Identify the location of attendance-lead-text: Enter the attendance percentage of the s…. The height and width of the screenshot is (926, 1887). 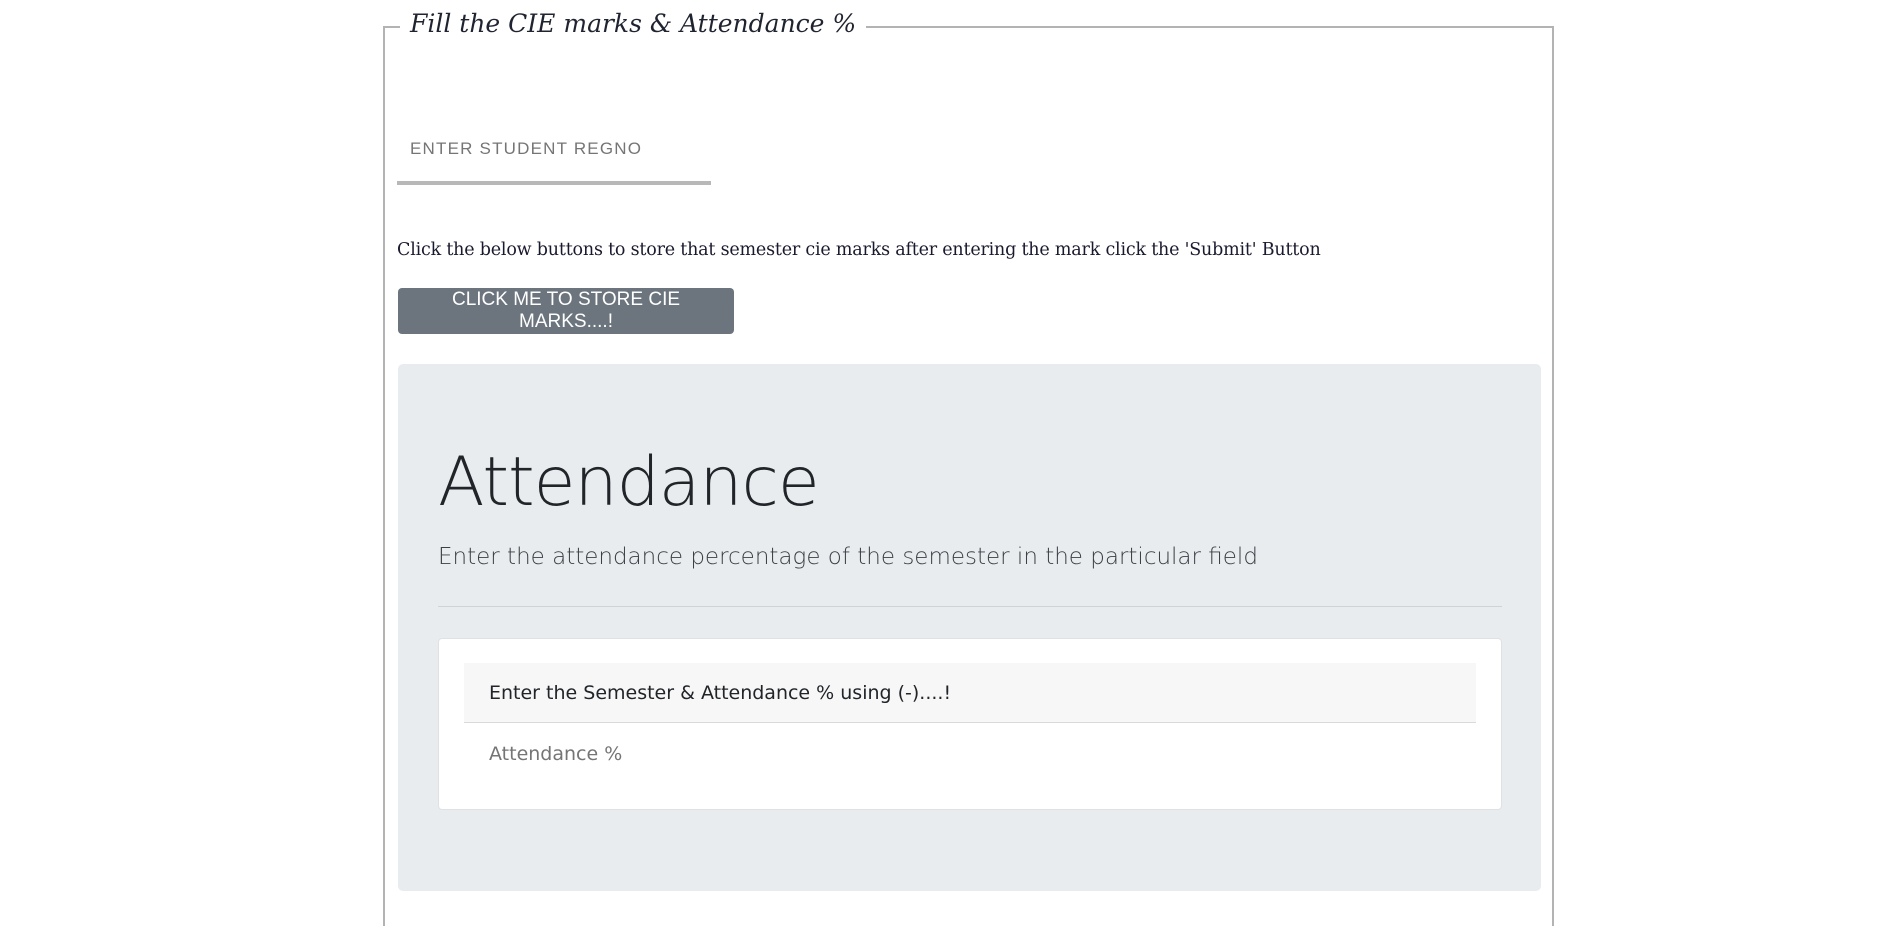
(848, 557).